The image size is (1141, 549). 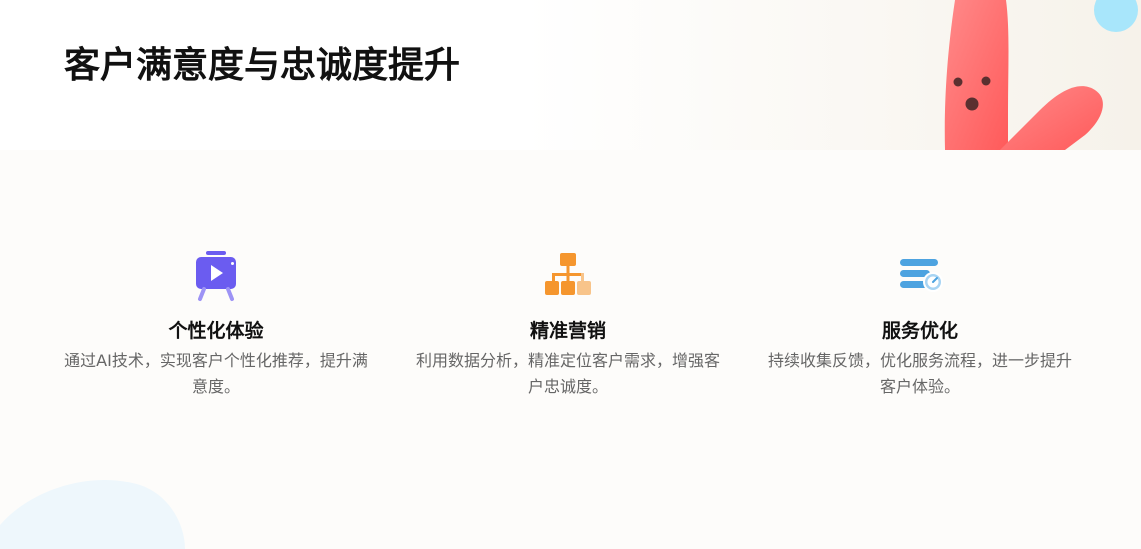 What do you see at coordinates (92, 514) in the screenshot?
I see `decorative-blob` at bounding box center [92, 514].